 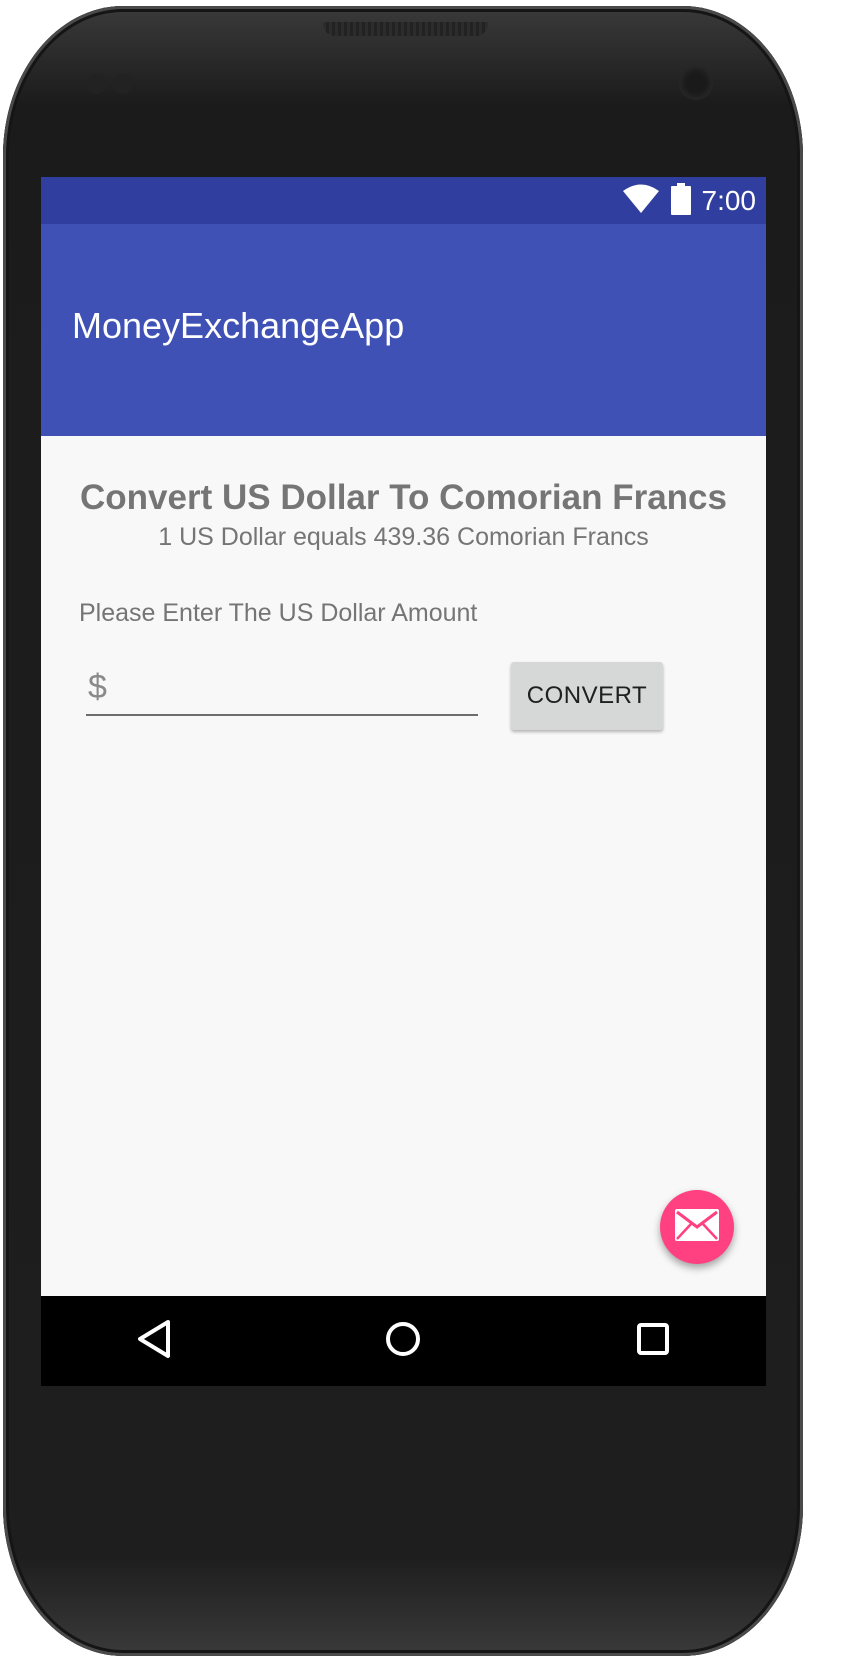 I want to click on convert-button: CONVERT, so click(x=587, y=696).